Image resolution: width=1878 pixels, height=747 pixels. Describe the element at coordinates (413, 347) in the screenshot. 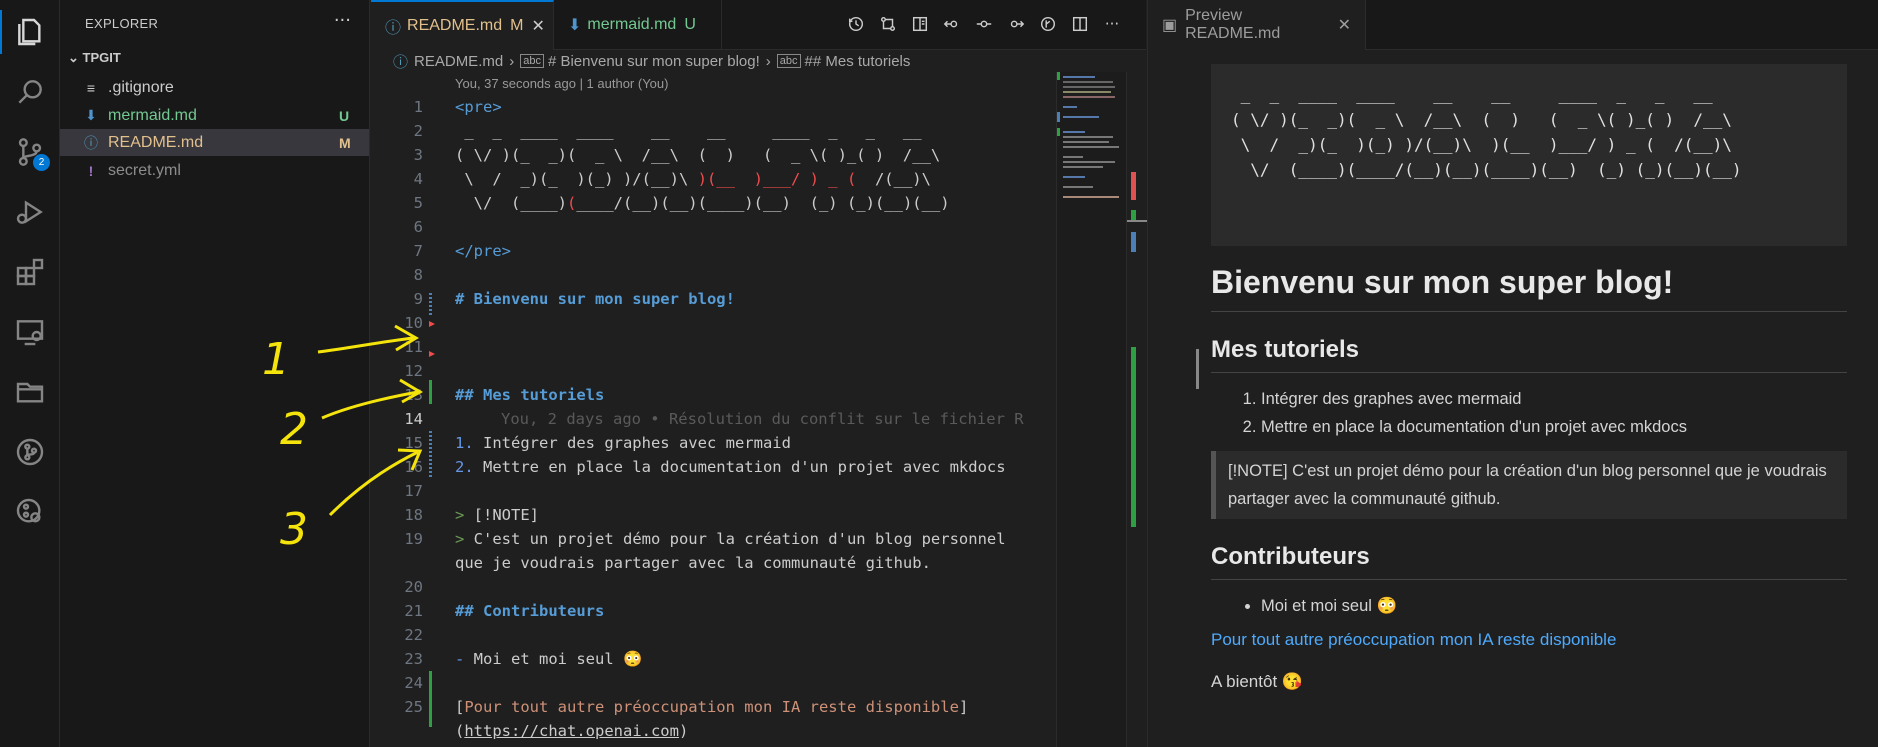

I see `line-number: 11` at that location.